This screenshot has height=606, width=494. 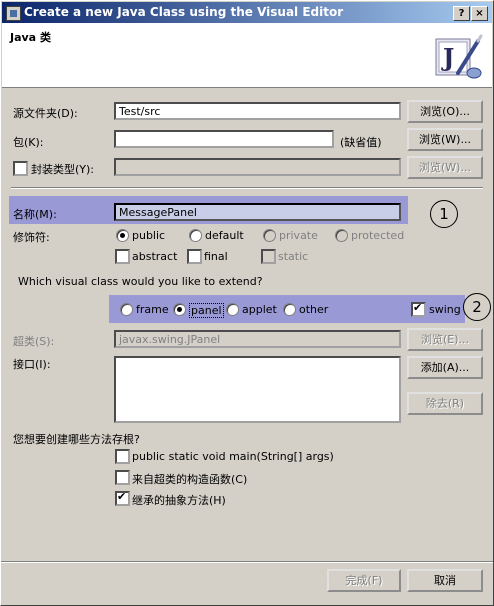 What do you see at coordinates (247, 55) in the screenshot?
I see `wizard-header: Java 类 J` at bounding box center [247, 55].